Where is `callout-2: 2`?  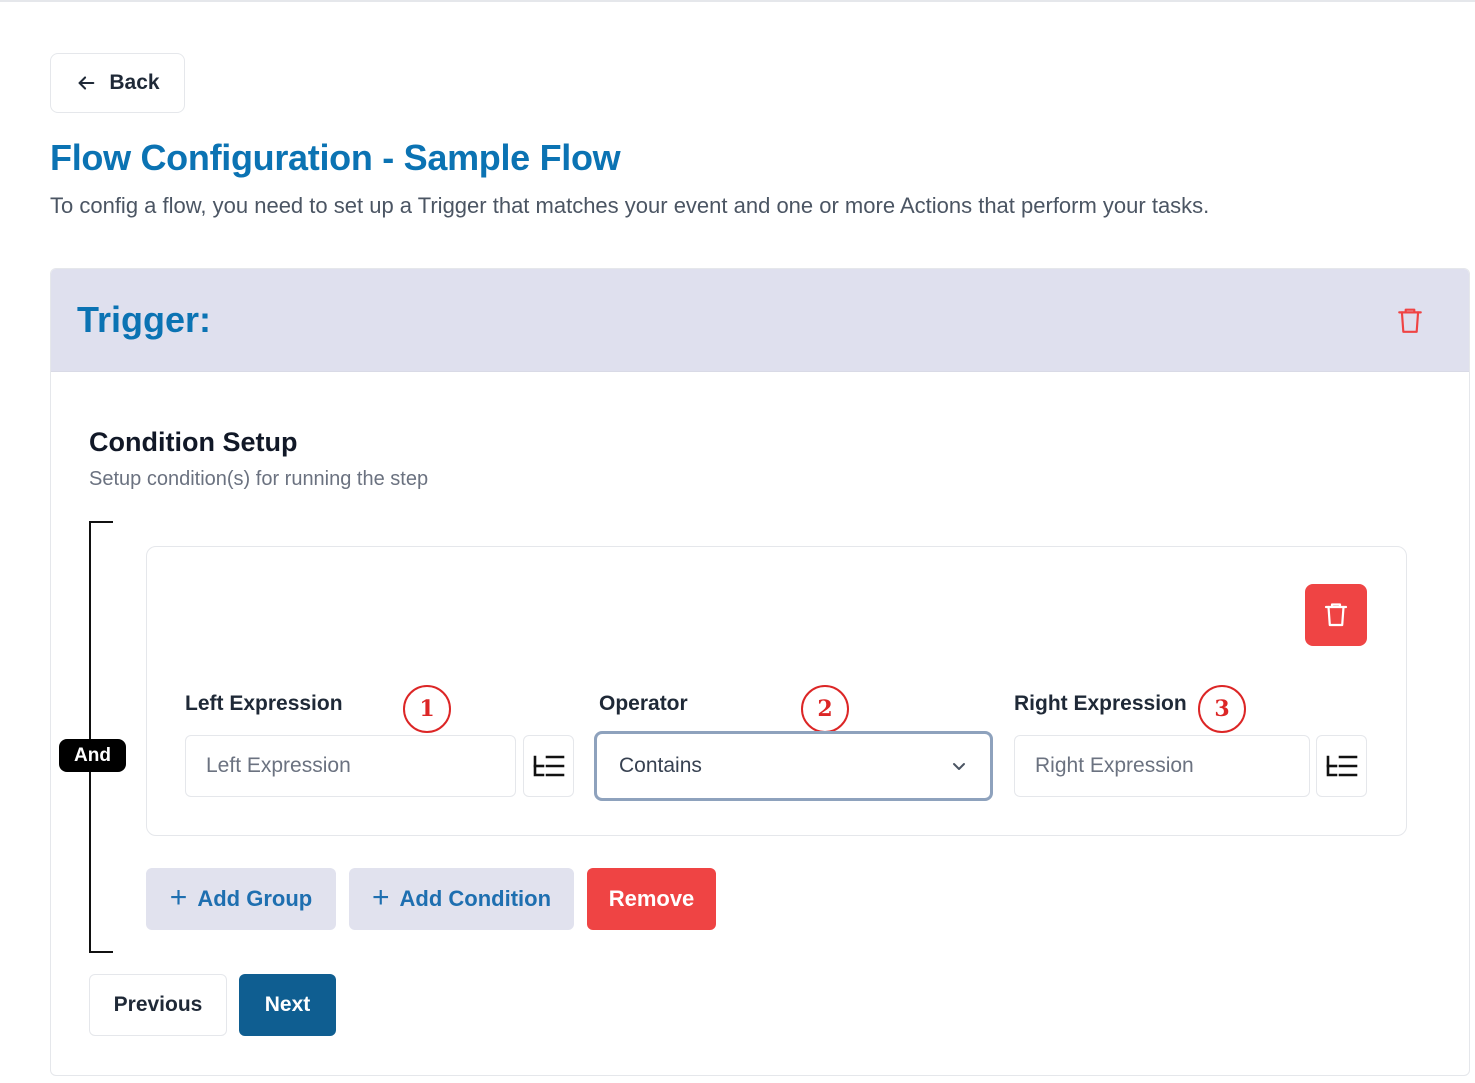 callout-2: 2 is located at coordinates (825, 709).